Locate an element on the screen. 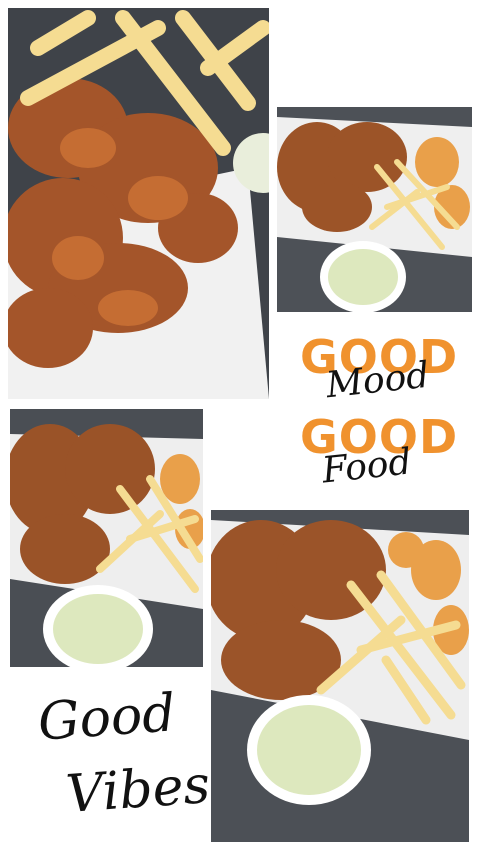 The height and width of the screenshot is (854, 480). vibes-vibes: Vibes is located at coordinates (138, 790).